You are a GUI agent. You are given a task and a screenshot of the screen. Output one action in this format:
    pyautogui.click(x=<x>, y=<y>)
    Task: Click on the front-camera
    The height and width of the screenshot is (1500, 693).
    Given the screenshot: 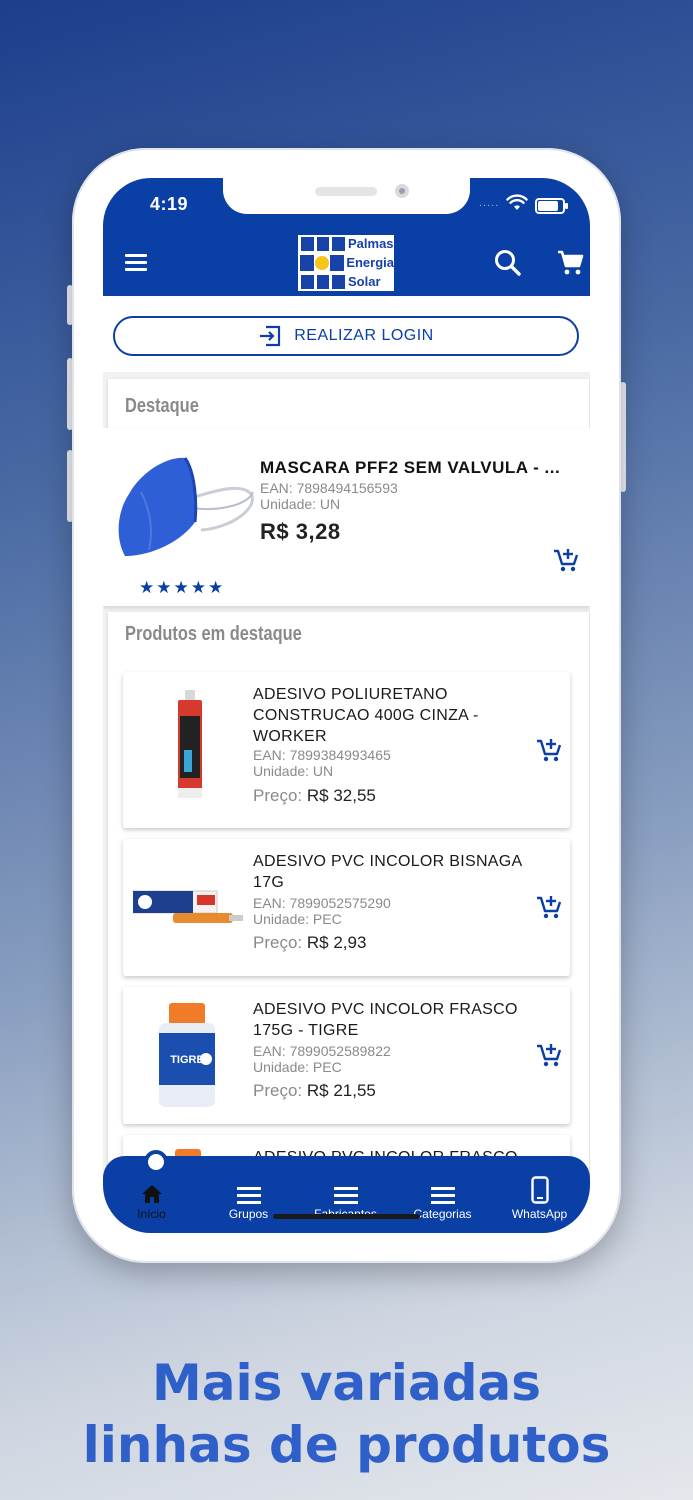 What is the action you would take?
    pyautogui.click(x=402, y=191)
    